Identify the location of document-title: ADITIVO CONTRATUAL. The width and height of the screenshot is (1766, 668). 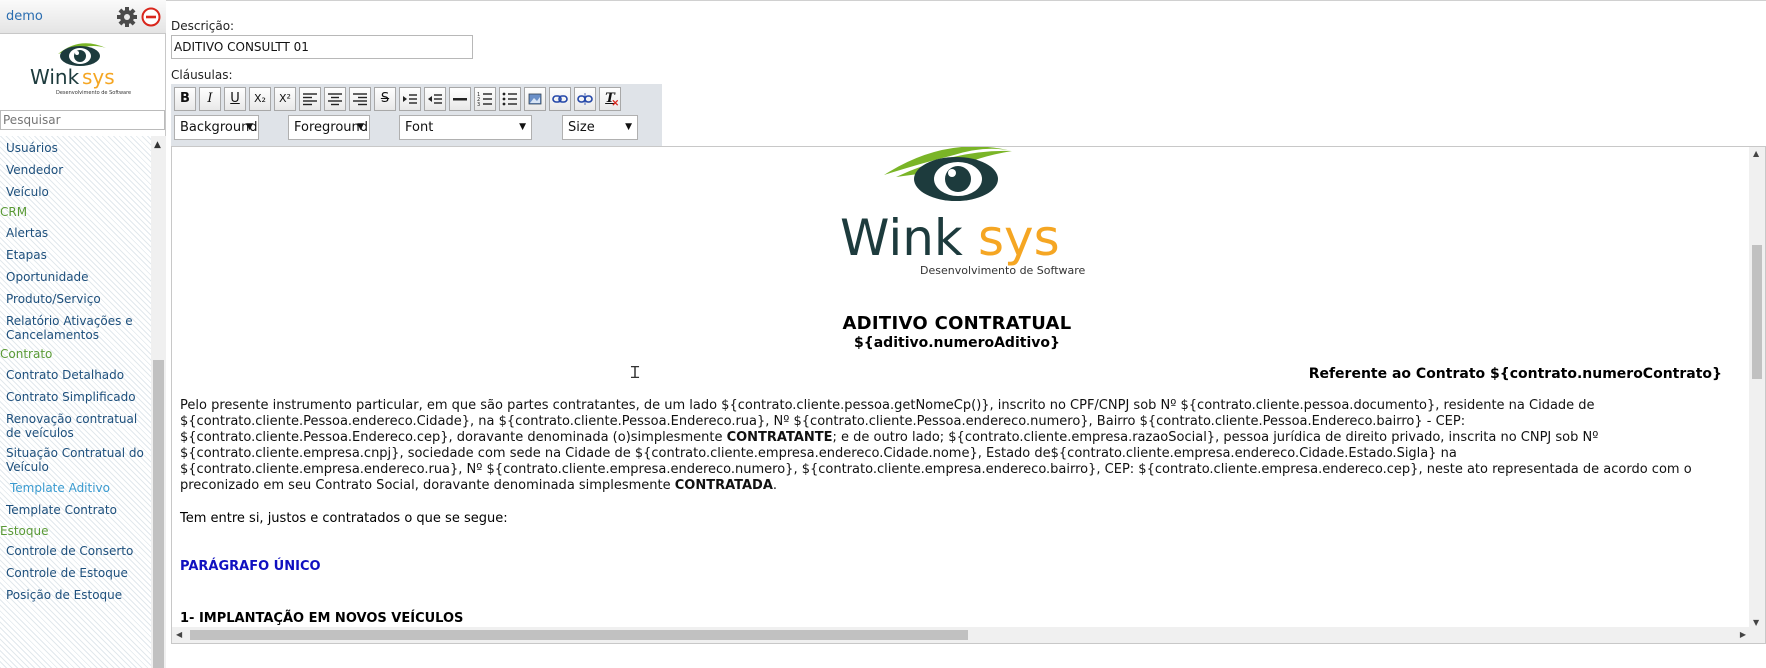
(957, 323).